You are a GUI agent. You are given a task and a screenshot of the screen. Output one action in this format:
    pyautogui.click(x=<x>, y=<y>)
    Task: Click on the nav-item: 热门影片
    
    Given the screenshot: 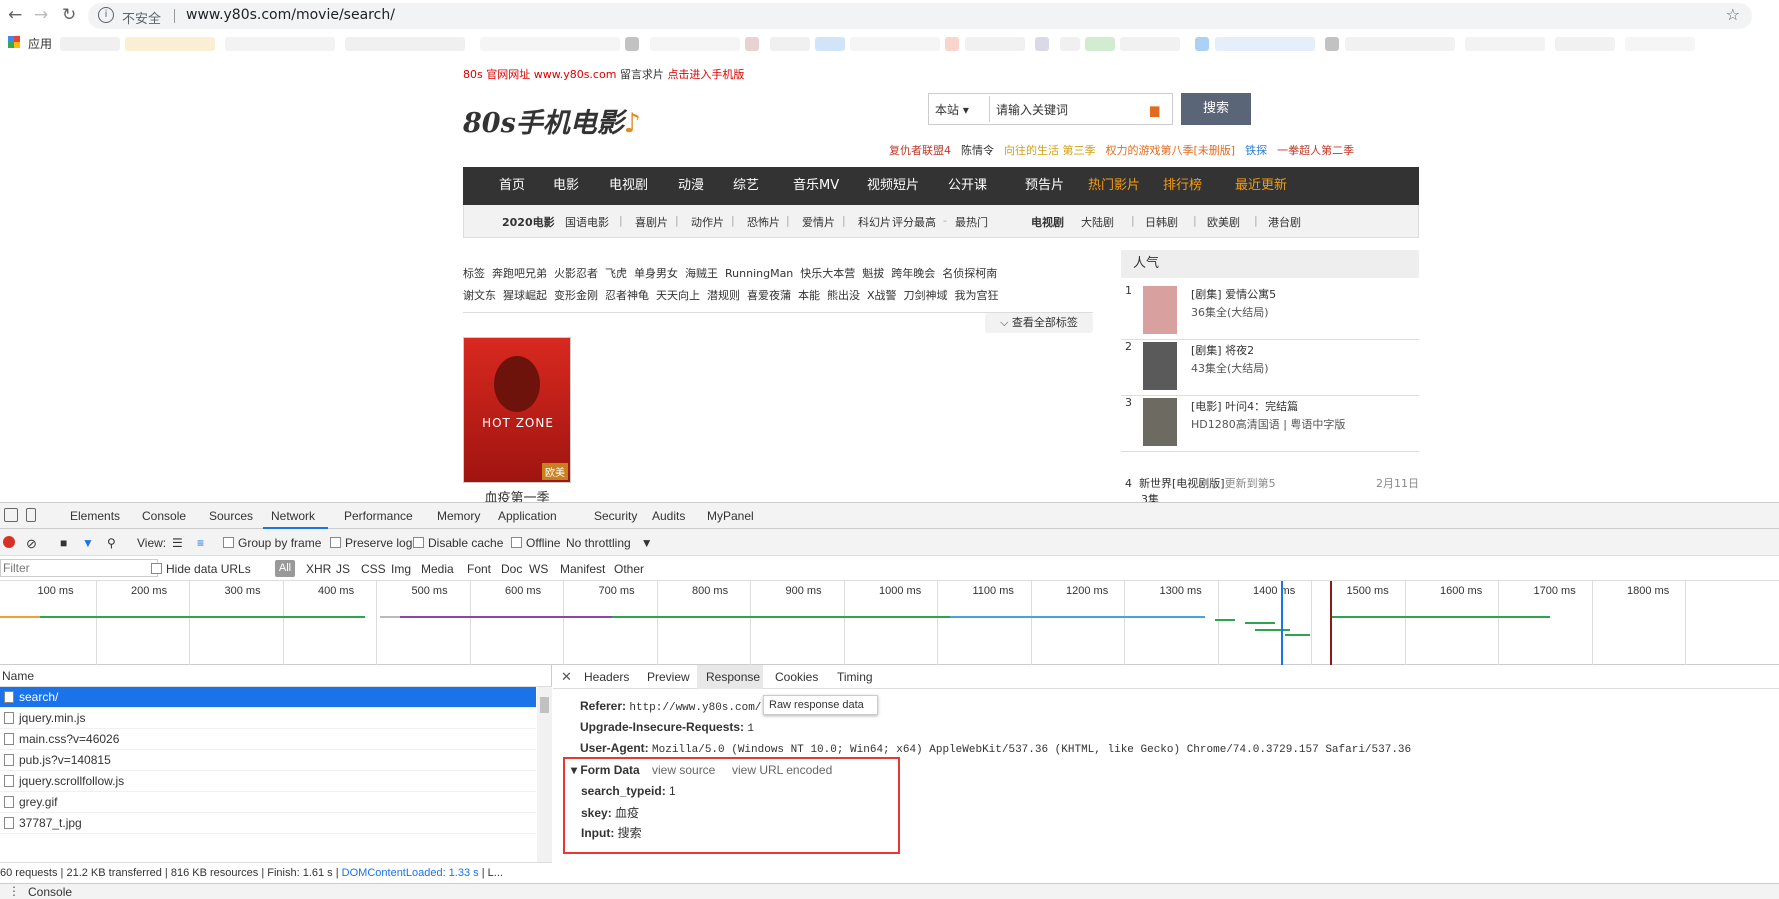 What is the action you would take?
    pyautogui.click(x=1114, y=186)
    